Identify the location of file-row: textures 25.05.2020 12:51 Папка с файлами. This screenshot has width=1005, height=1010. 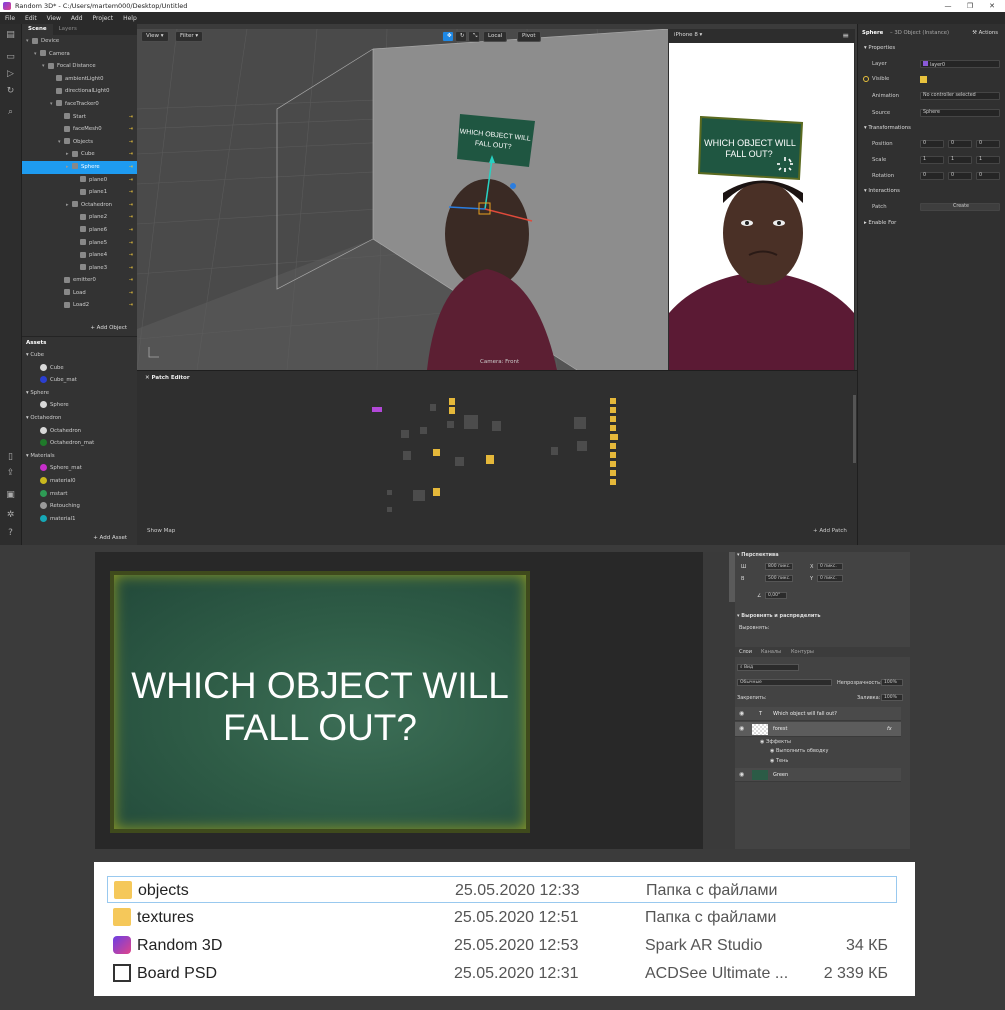
(502, 917).